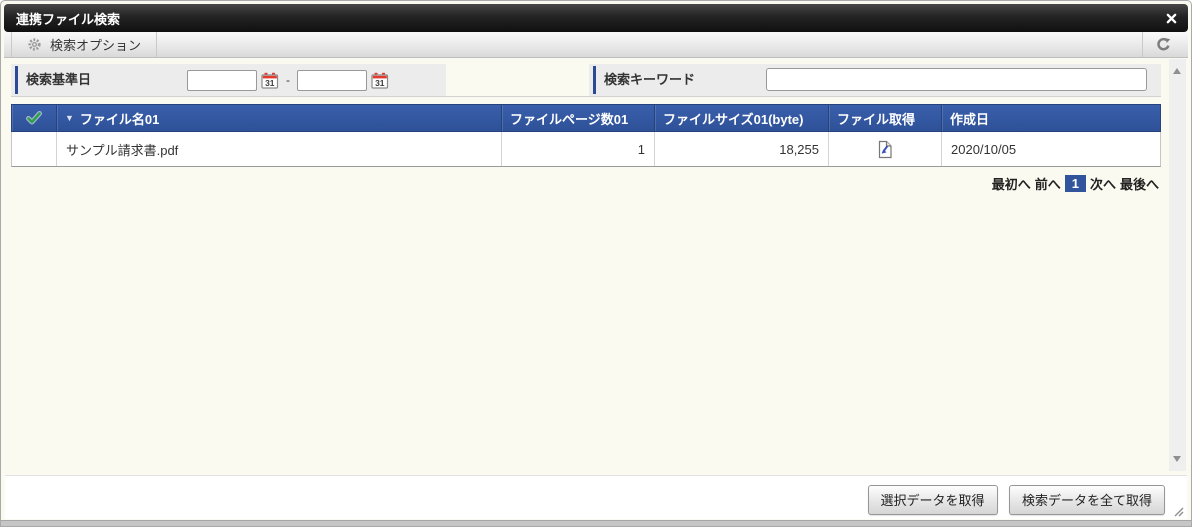 The width and height of the screenshot is (1192, 527). I want to click on file-download-icon, so click(885, 149).